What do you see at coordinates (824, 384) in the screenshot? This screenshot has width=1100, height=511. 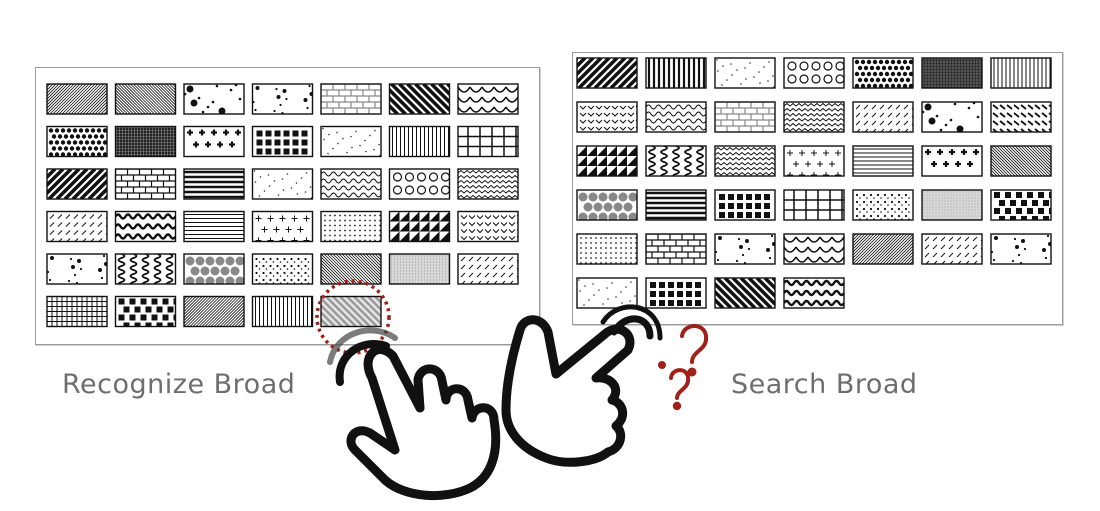 I see `search-broad-caption: Search Broad` at bounding box center [824, 384].